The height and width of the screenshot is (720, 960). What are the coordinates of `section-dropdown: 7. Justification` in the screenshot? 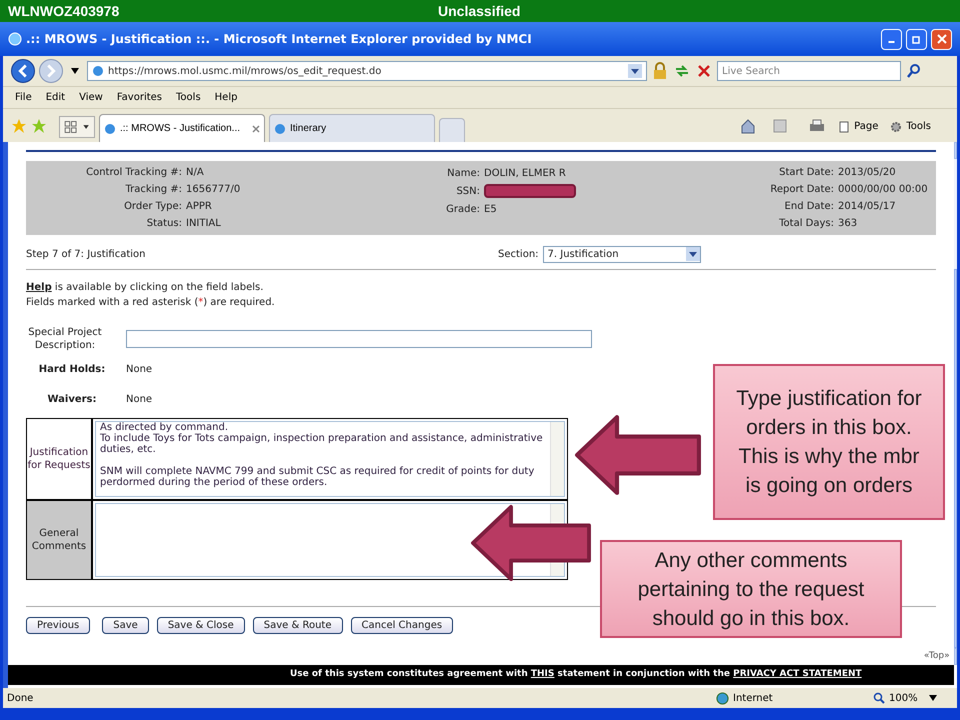 It's located at (621, 254).